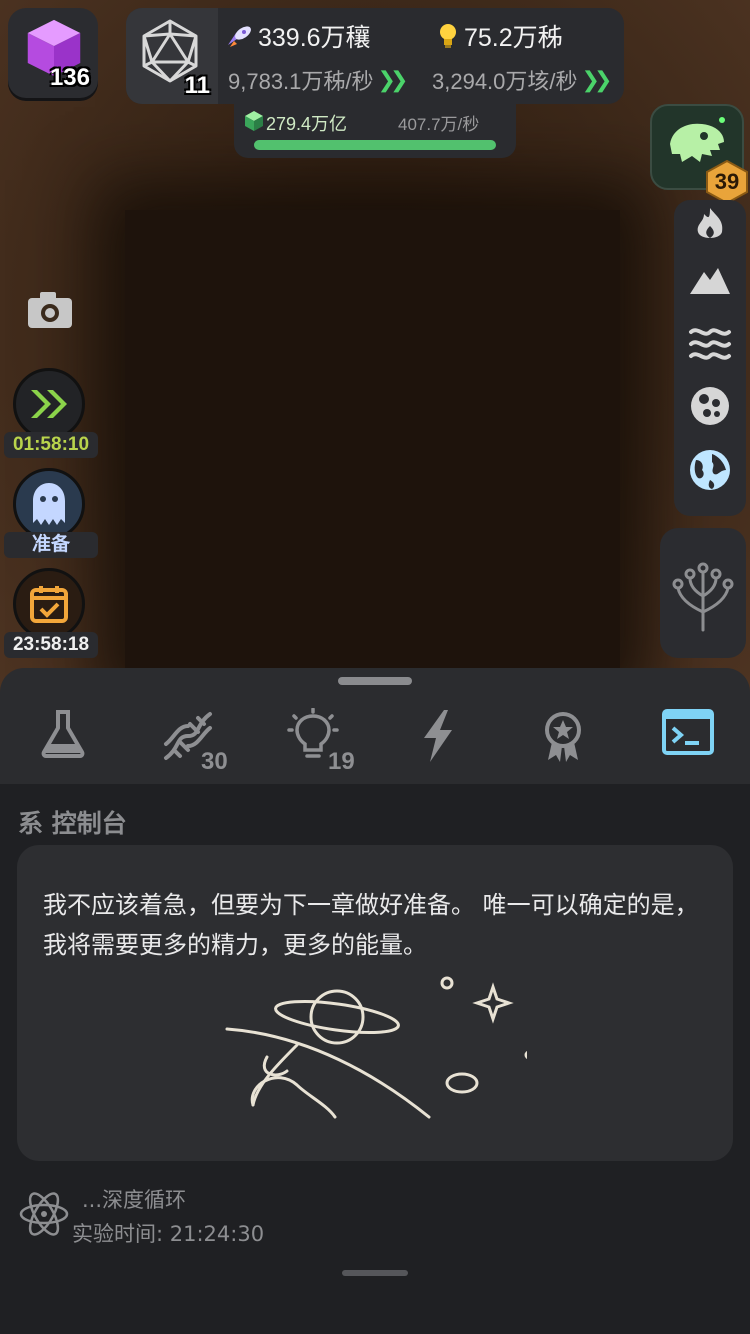 The height and width of the screenshot is (1334, 750). I want to click on fast-forward-icon, so click(49, 404).